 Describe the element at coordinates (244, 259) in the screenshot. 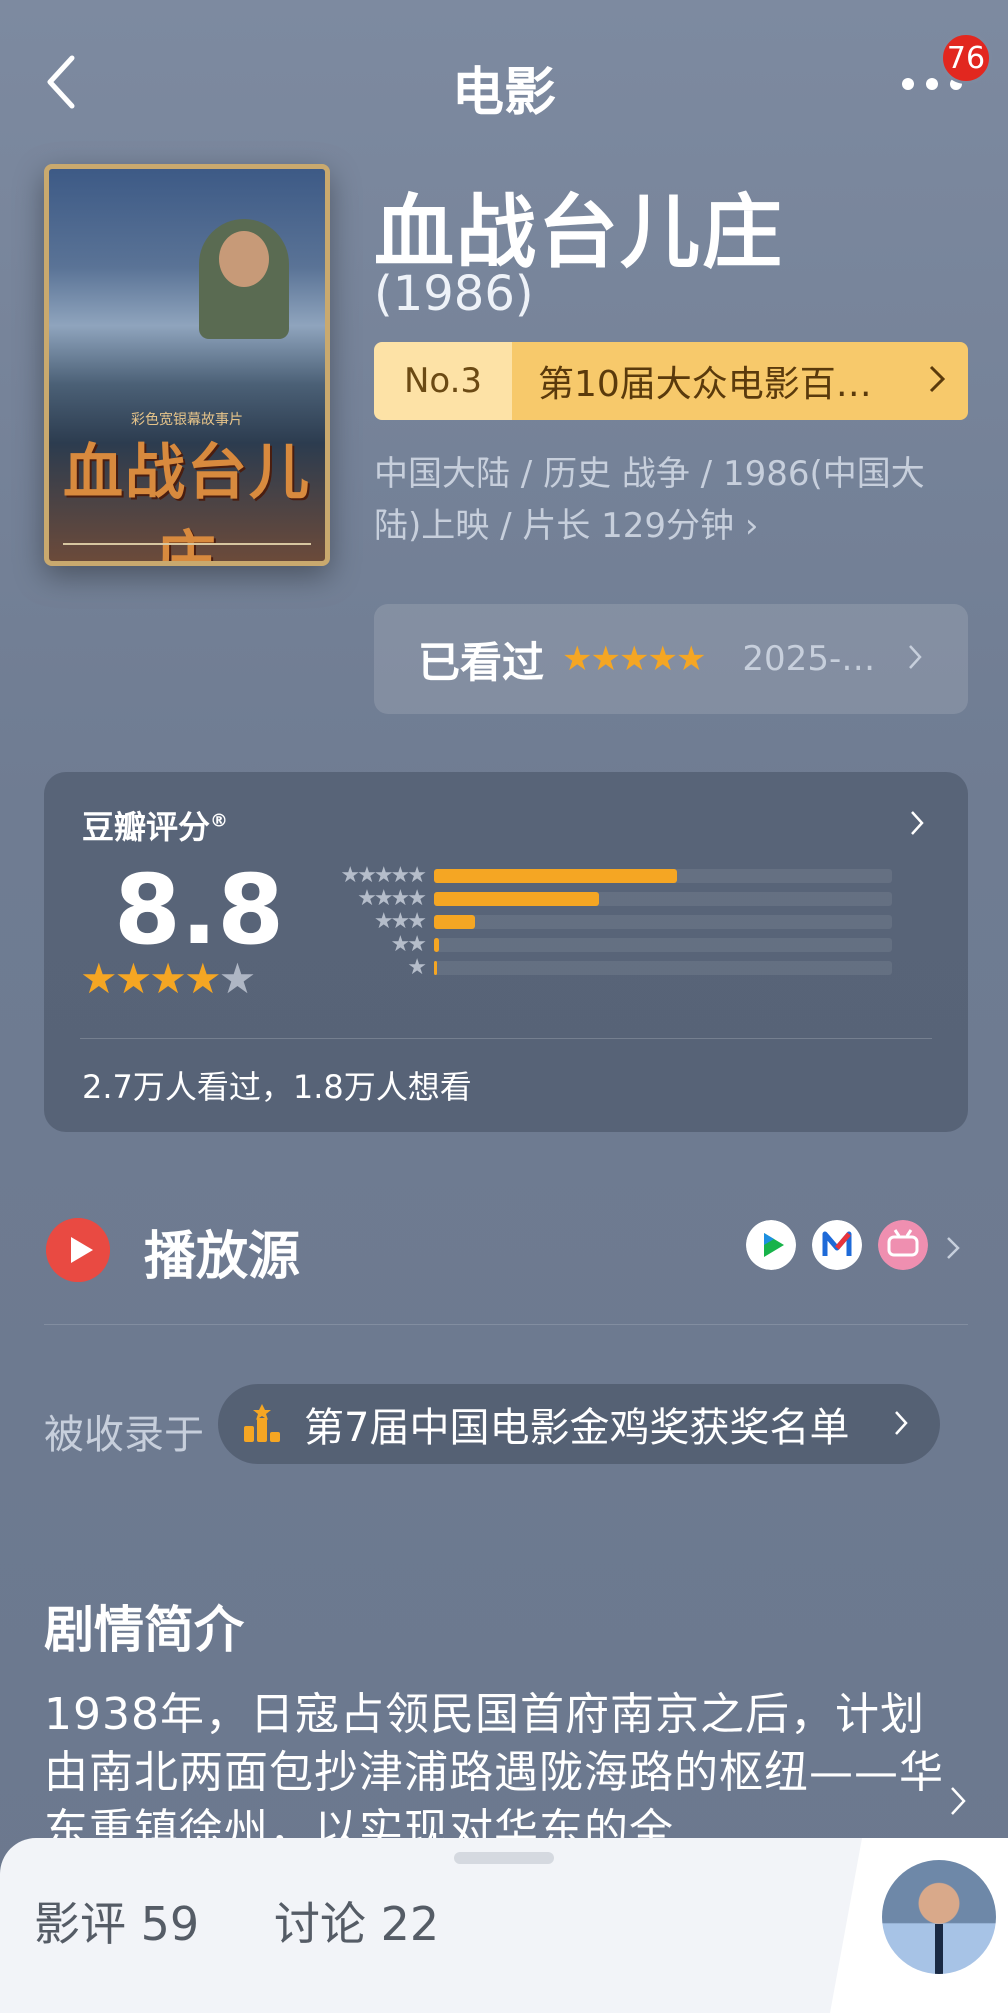

I see `poster-face` at that location.